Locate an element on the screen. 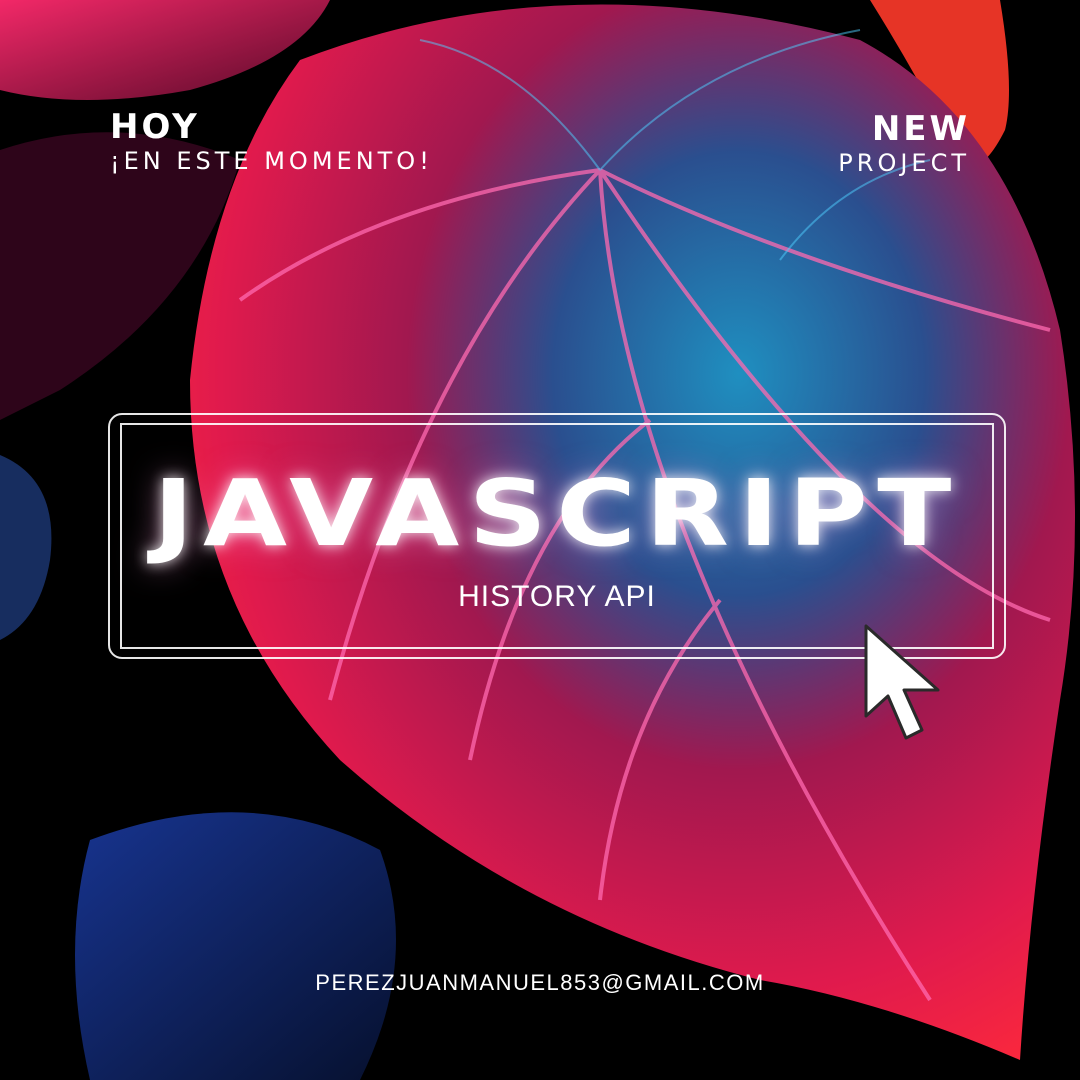 The height and width of the screenshot is (1080, 1080). main-title: JAVASCRIPT is located at coordinates (557, 513).